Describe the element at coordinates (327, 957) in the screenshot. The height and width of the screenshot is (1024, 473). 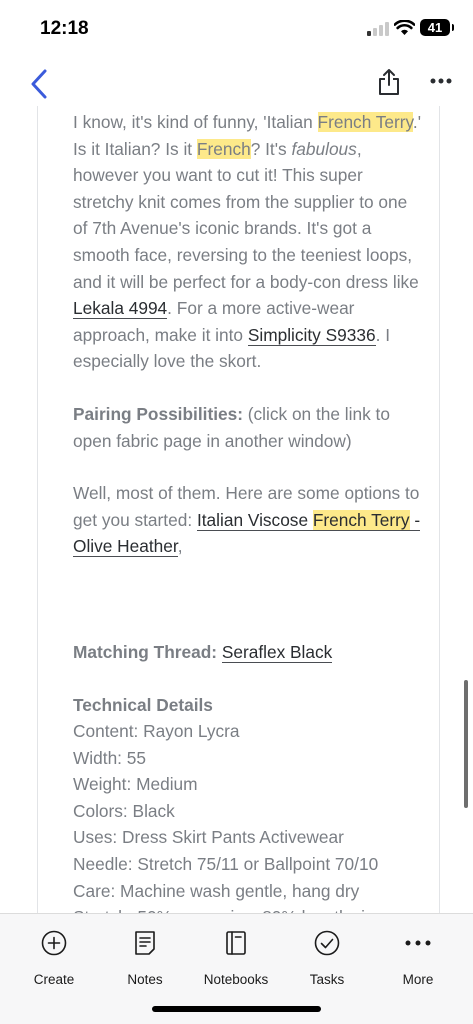
I see `tab-tasks: Tasks` at that location.